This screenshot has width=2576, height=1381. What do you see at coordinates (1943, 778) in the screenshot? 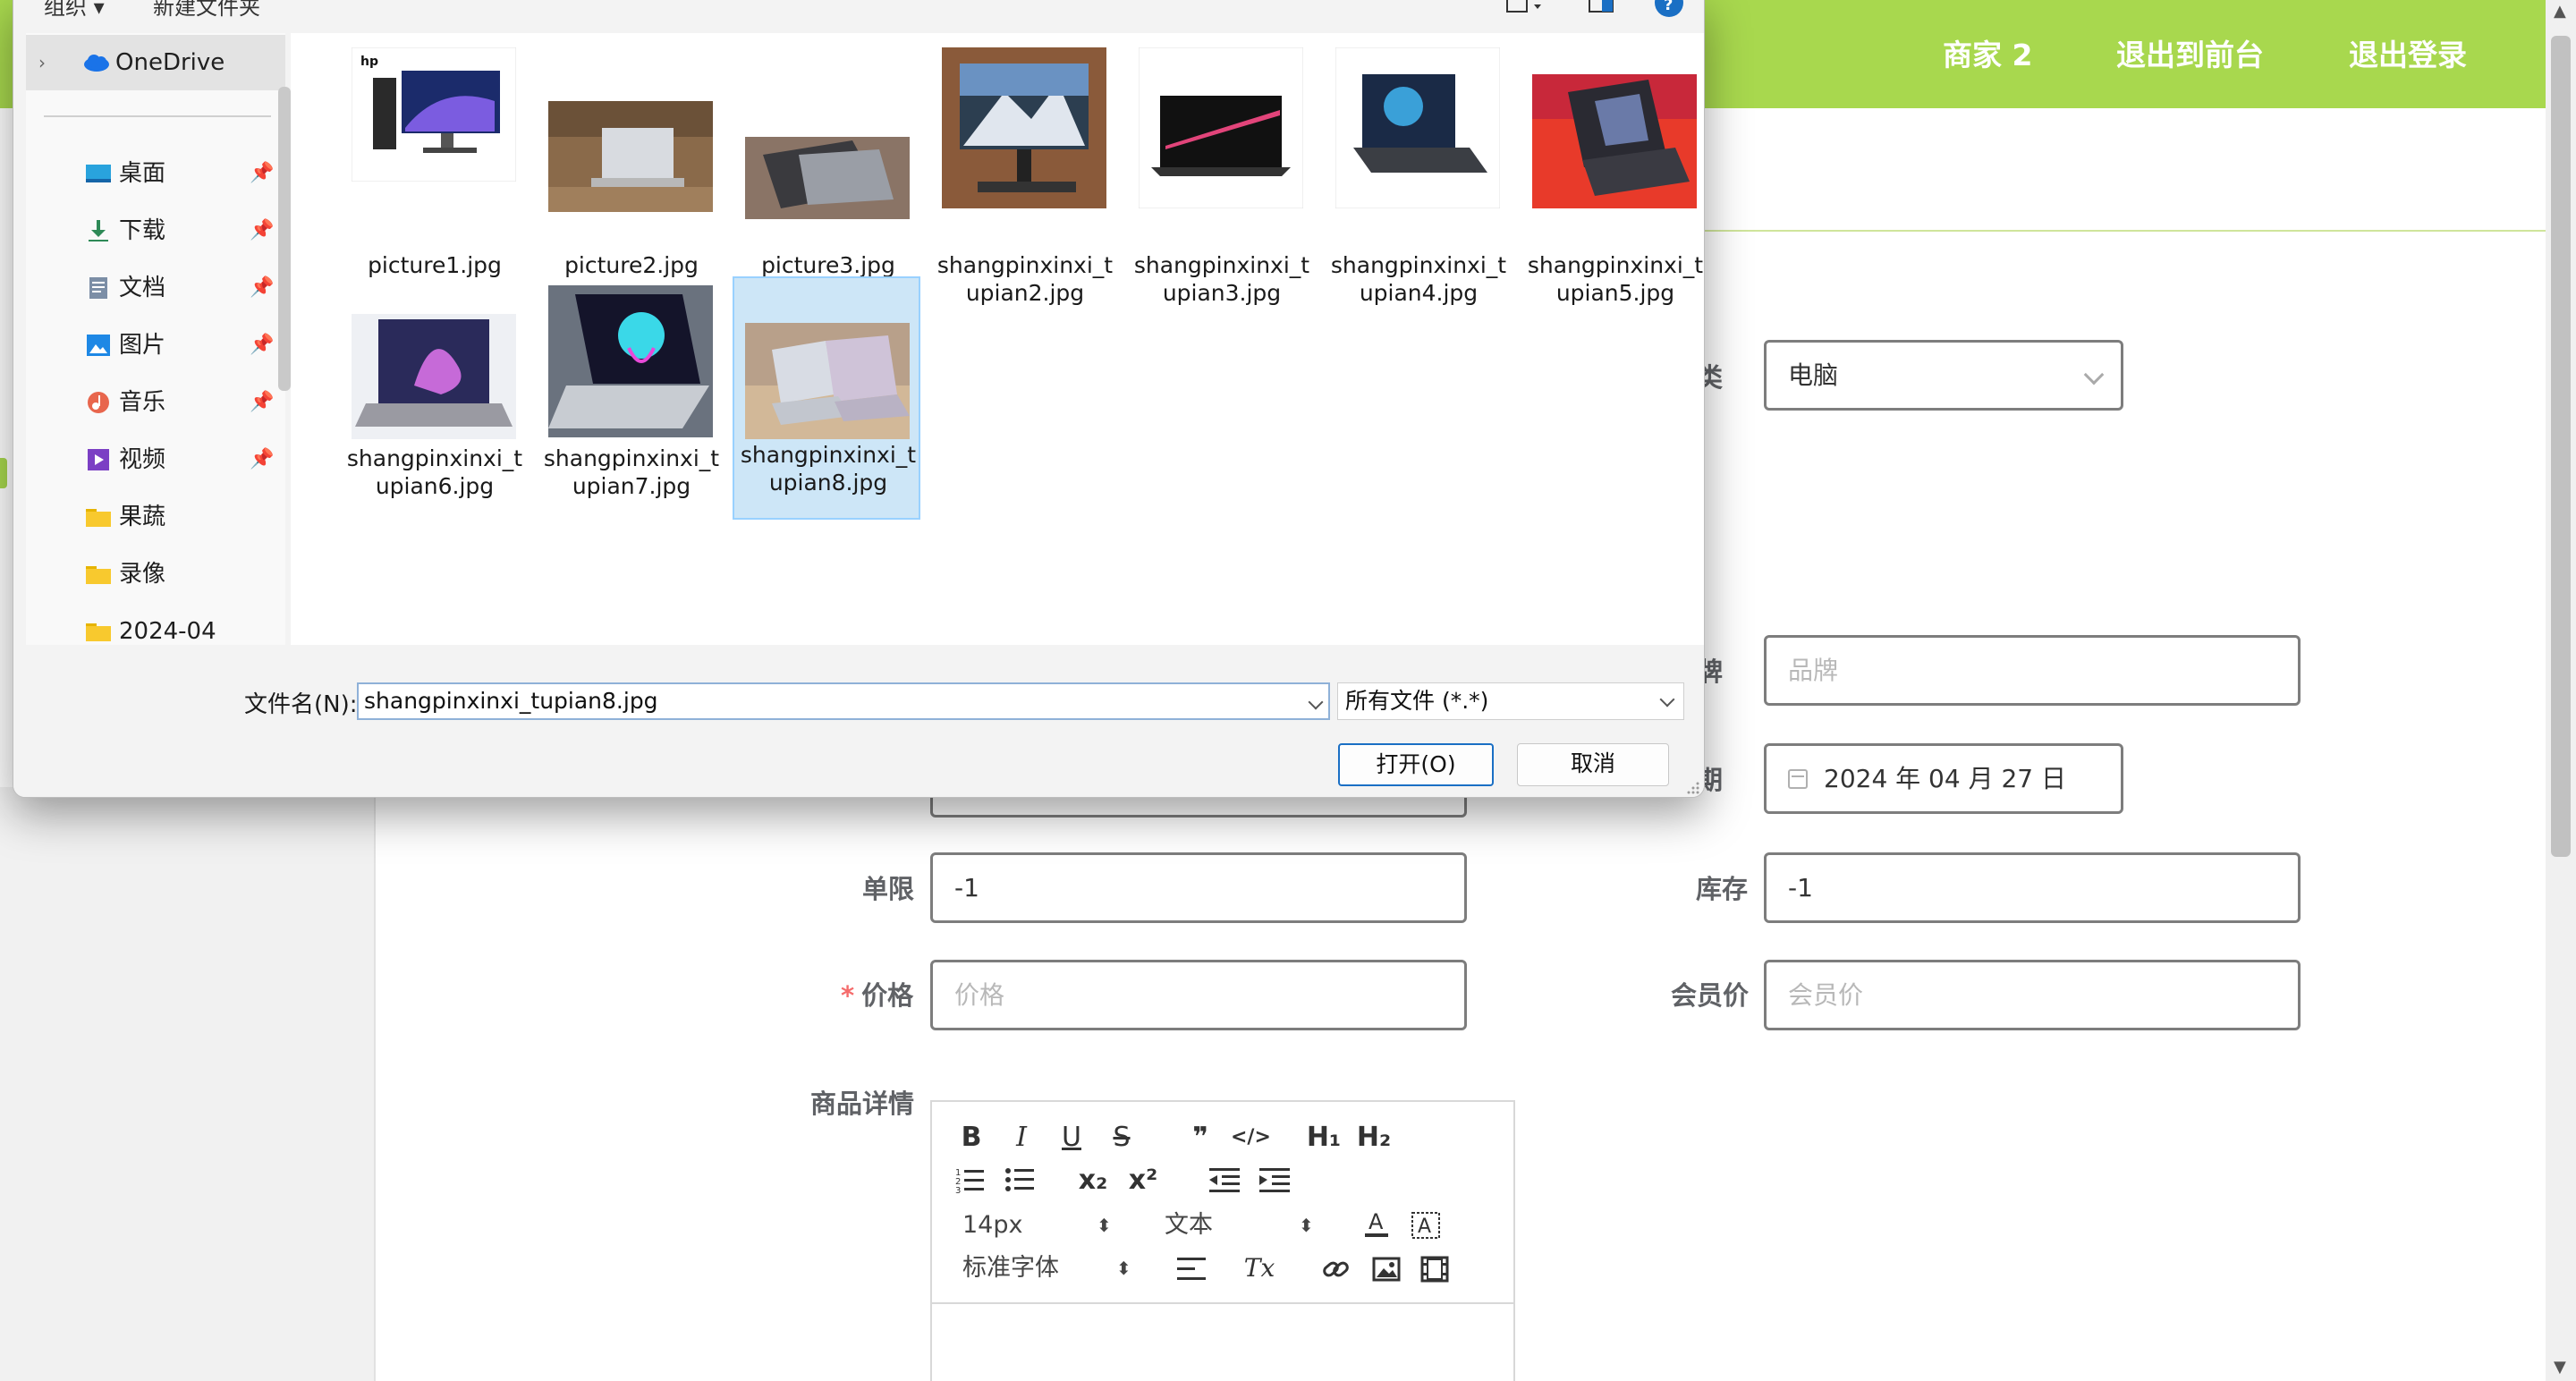
I see `date-picker: 2024 年 04 月 27 日` at bounding box center [1943, 778].